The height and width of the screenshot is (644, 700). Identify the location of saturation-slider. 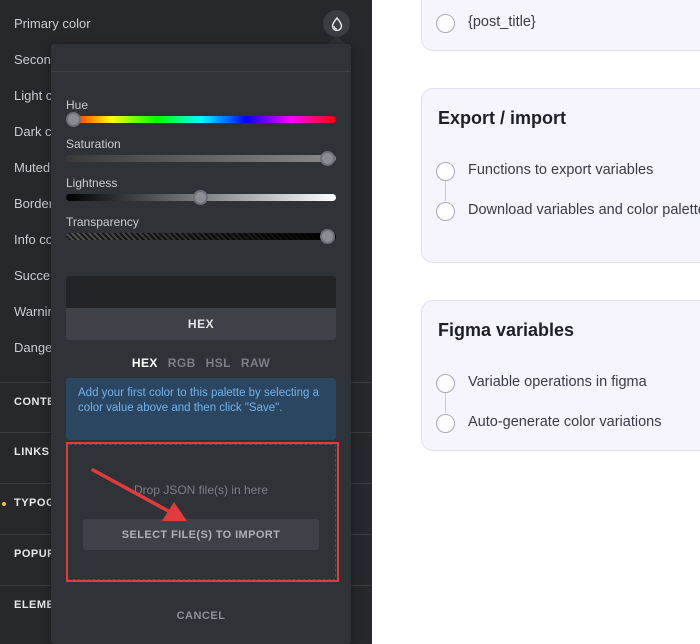
(201, 158).